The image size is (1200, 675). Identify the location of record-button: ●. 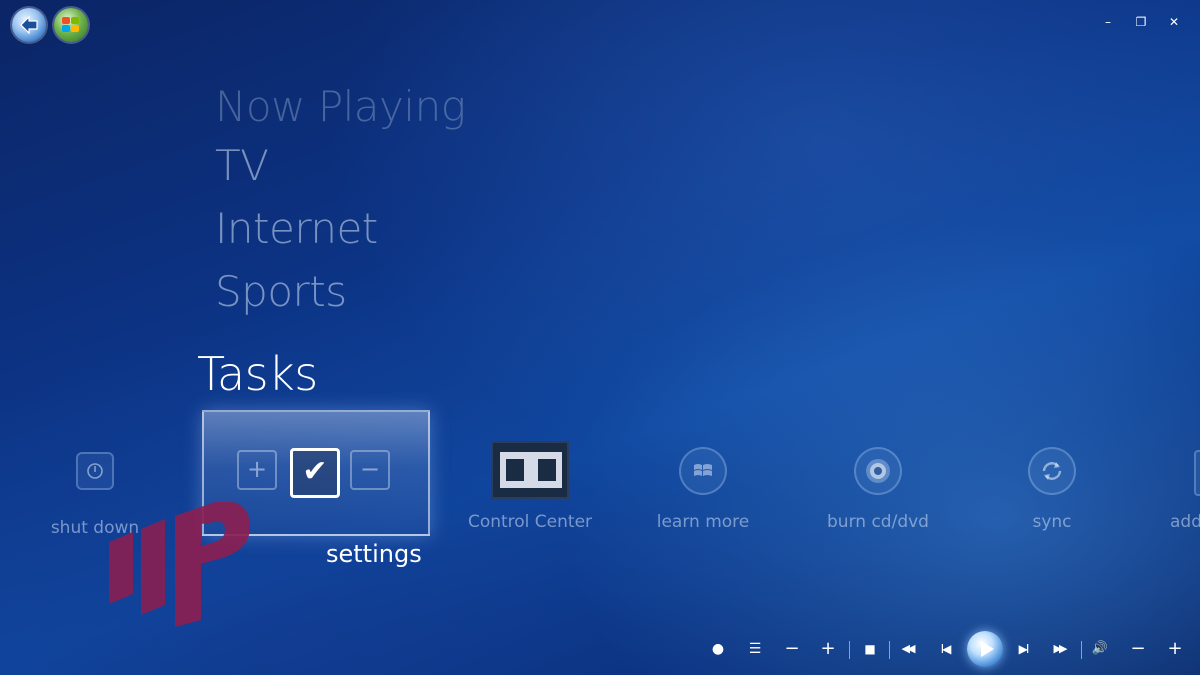
(718, 649).